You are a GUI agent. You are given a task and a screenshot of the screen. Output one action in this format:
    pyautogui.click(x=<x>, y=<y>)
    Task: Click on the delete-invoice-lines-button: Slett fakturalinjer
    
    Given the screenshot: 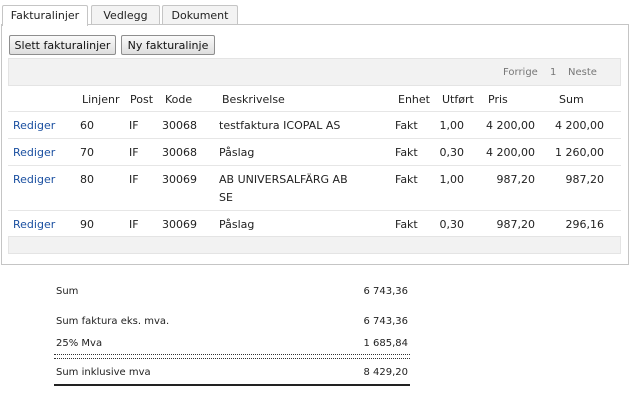 What is the action you would take?
    pyautogui.click(x=62, y=45)
    